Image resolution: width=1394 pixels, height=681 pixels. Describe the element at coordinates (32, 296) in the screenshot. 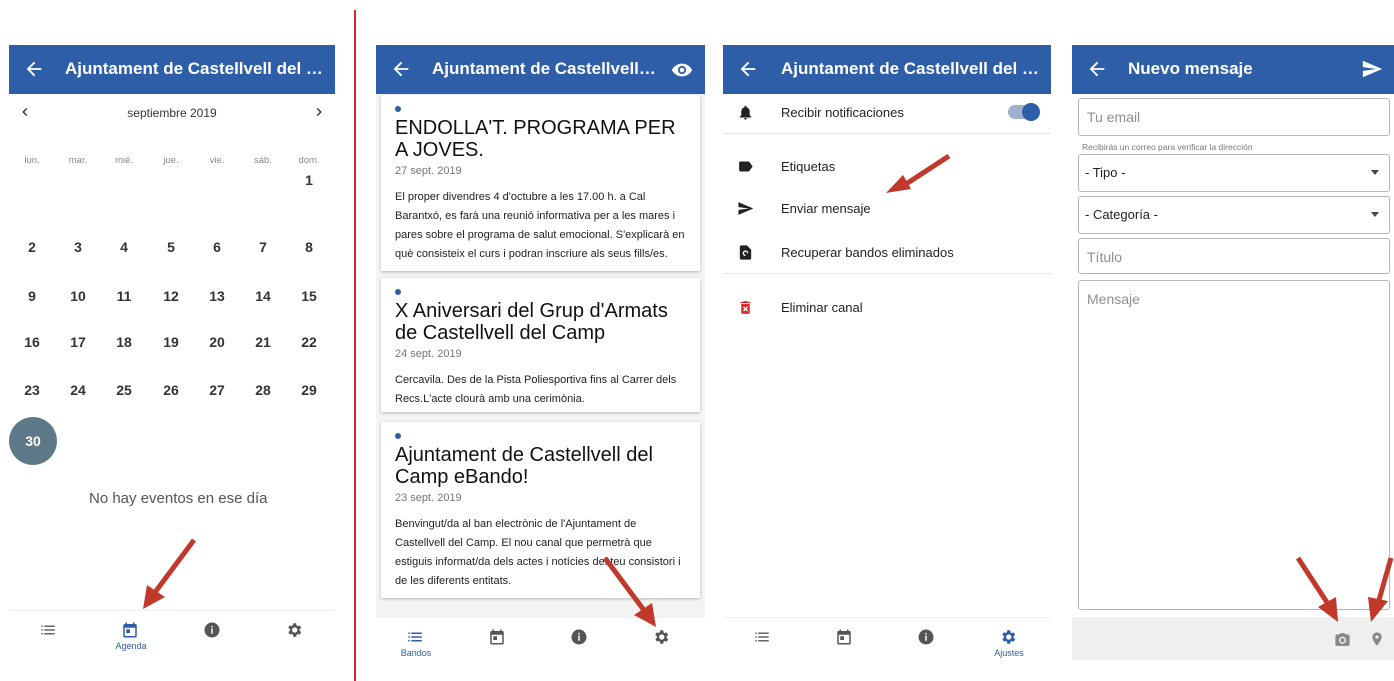

I see `calendar-day: 9` at that location.